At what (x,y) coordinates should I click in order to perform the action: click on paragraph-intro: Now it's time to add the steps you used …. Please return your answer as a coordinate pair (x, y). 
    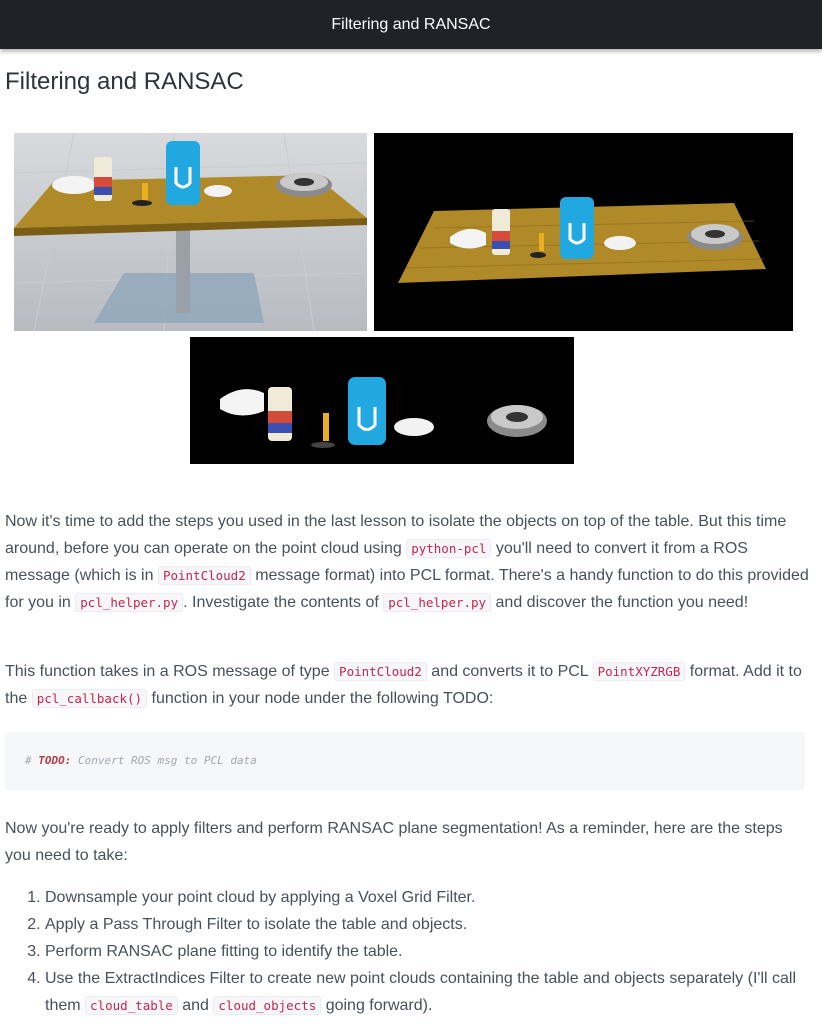
    Looking at the image, I should click on (407, 562).